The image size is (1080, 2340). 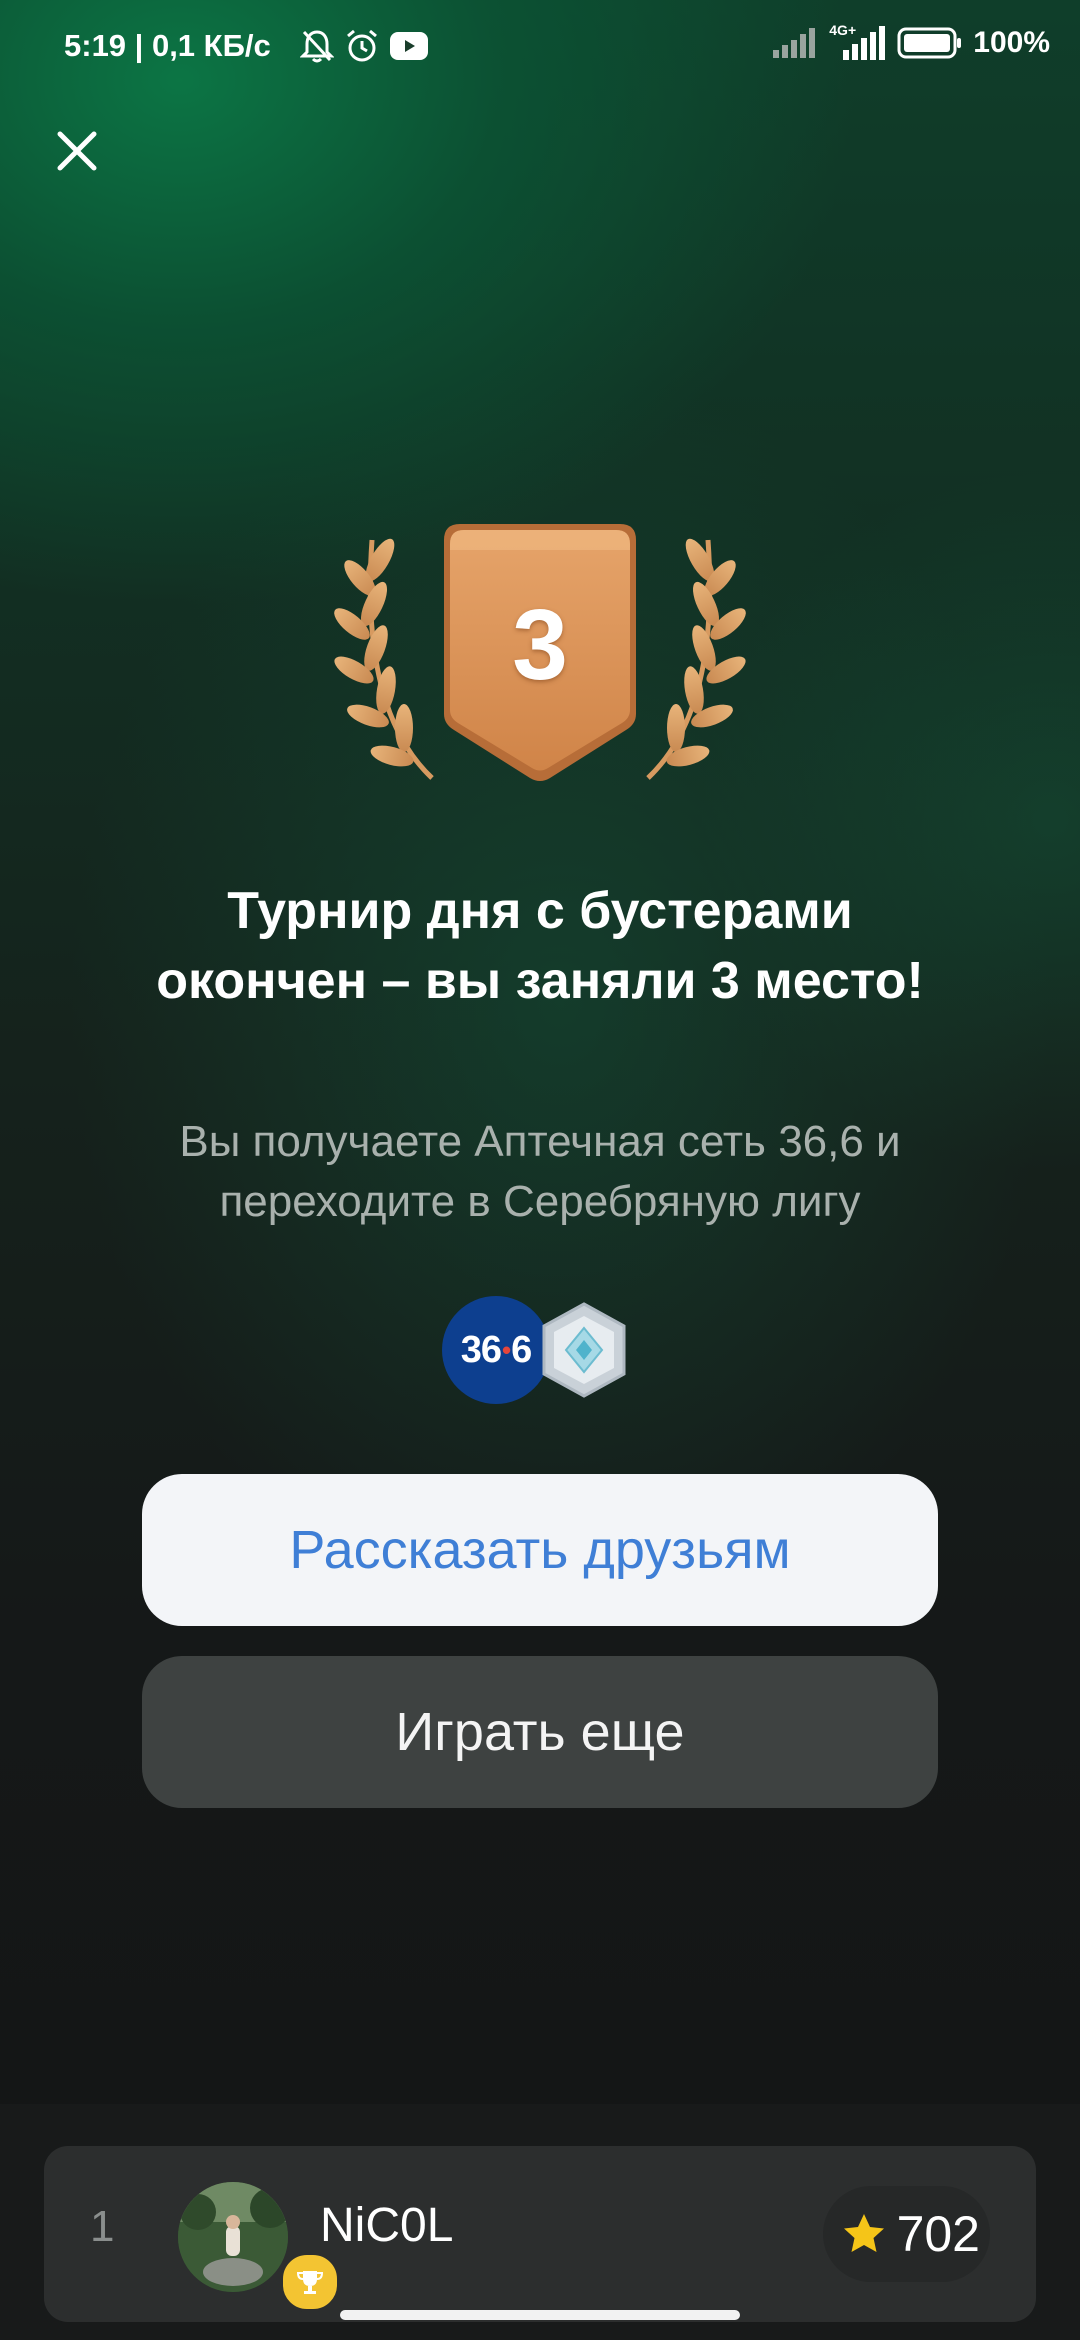 What do you see at coordinates (540, 2315) in the screenshot?
I see `home-indicator` at bounding box center [540, 2315].